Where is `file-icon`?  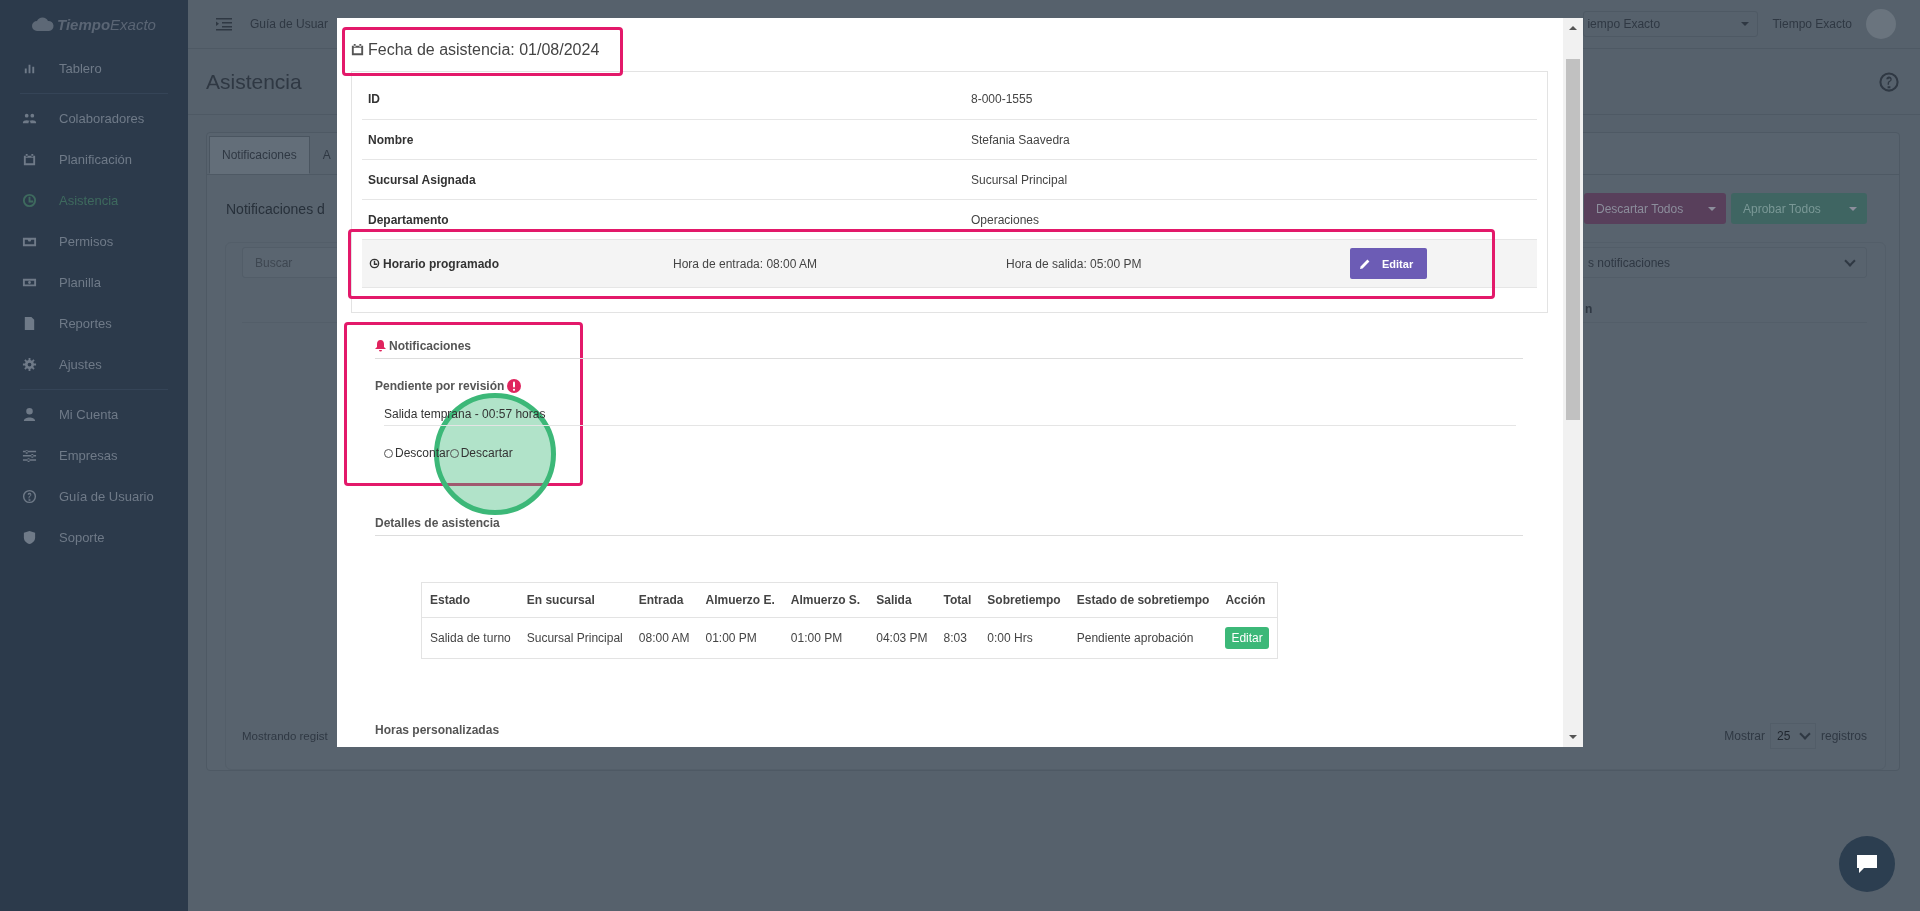 file-icon is located at coordinates (29, 323).